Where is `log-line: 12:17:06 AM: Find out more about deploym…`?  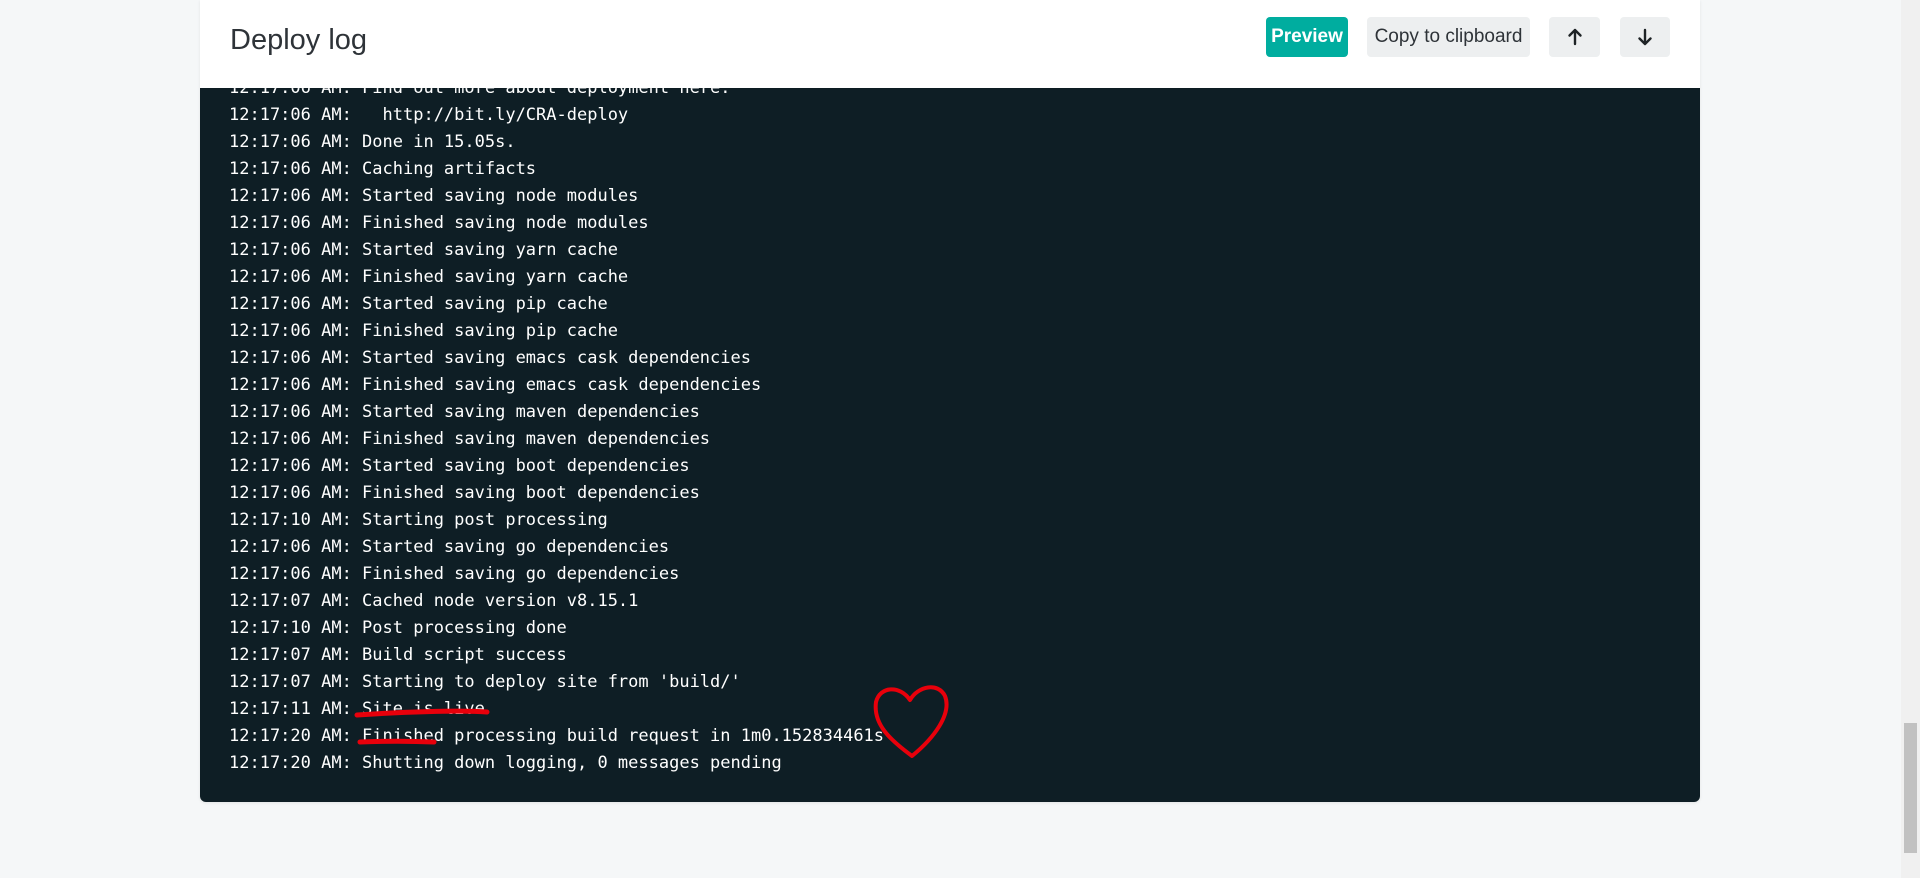 log-line: 12:17:06 AM: Find out more about deploym… is located at coordinates (480, 93).